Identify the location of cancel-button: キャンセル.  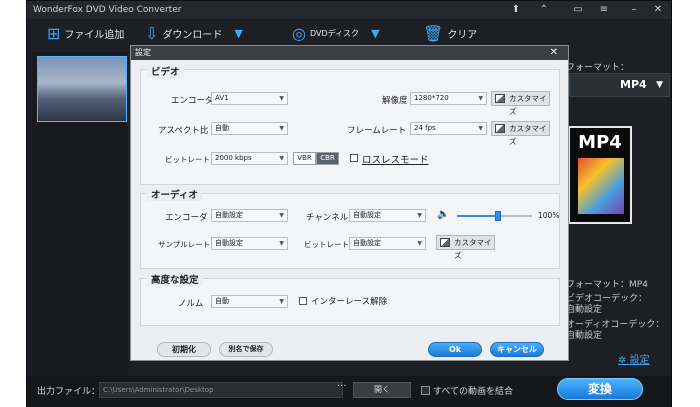
(517, 349).